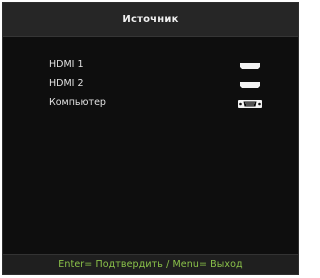 The image size is (320, 278). Describe the element at coordinates (77, 102) in the screenshot. I see `source-item-label: Компьютер` at that location.